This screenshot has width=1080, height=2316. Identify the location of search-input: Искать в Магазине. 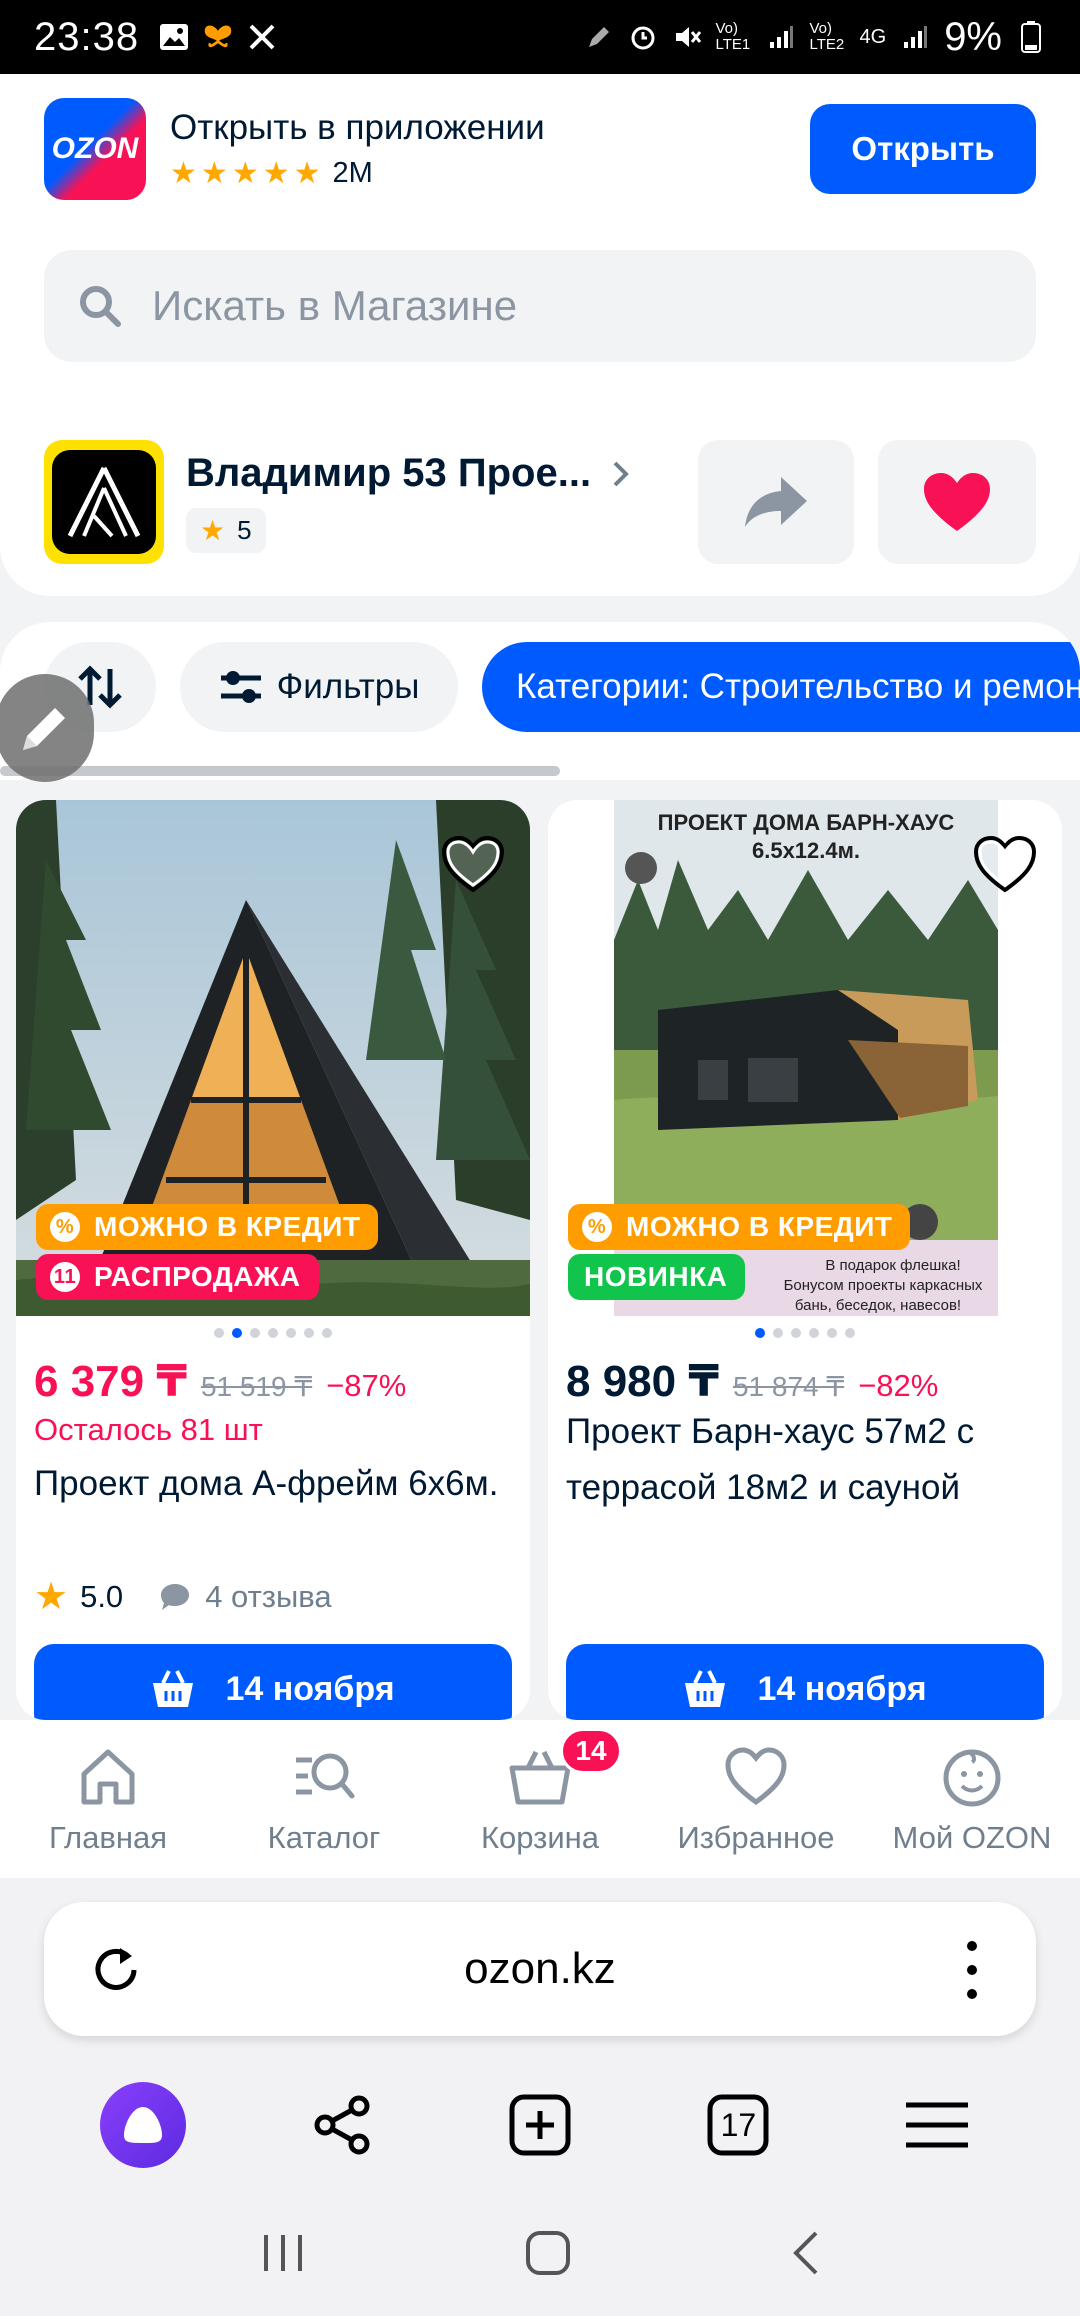
(540, 306).